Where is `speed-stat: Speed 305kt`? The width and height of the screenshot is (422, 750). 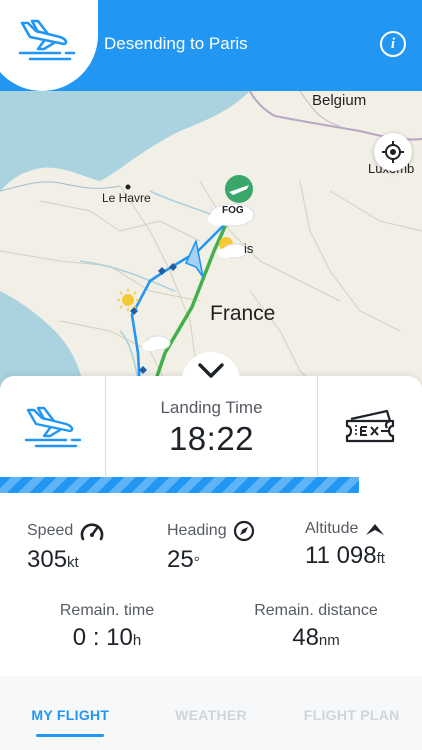
speed-stat: Speed 305kt is located at coordinates (66, 547).